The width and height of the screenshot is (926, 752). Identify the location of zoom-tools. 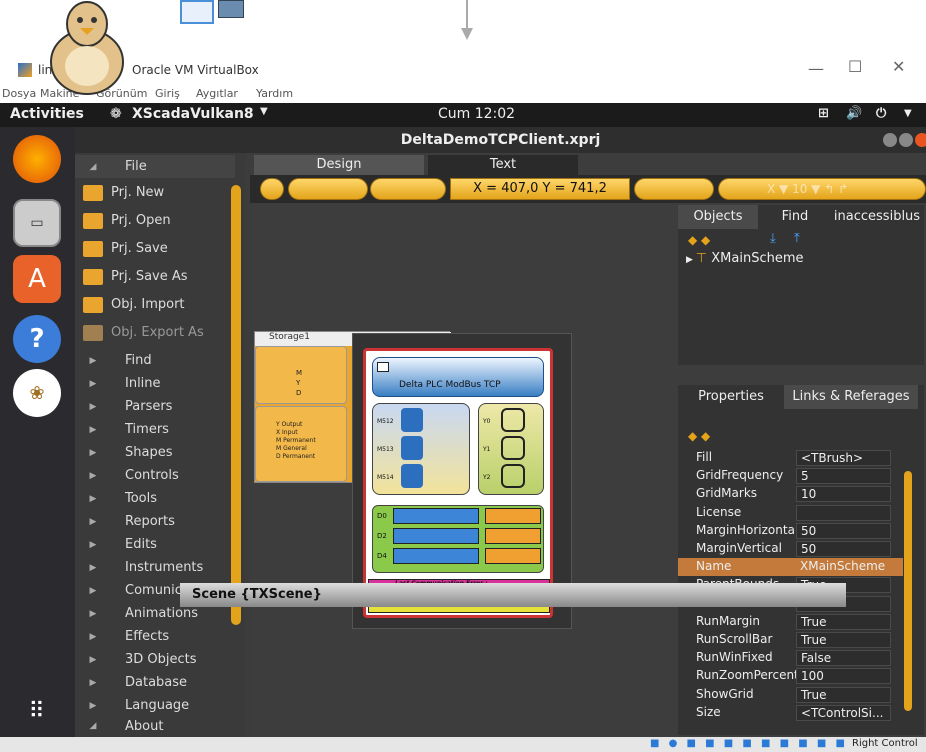
(328, 189).